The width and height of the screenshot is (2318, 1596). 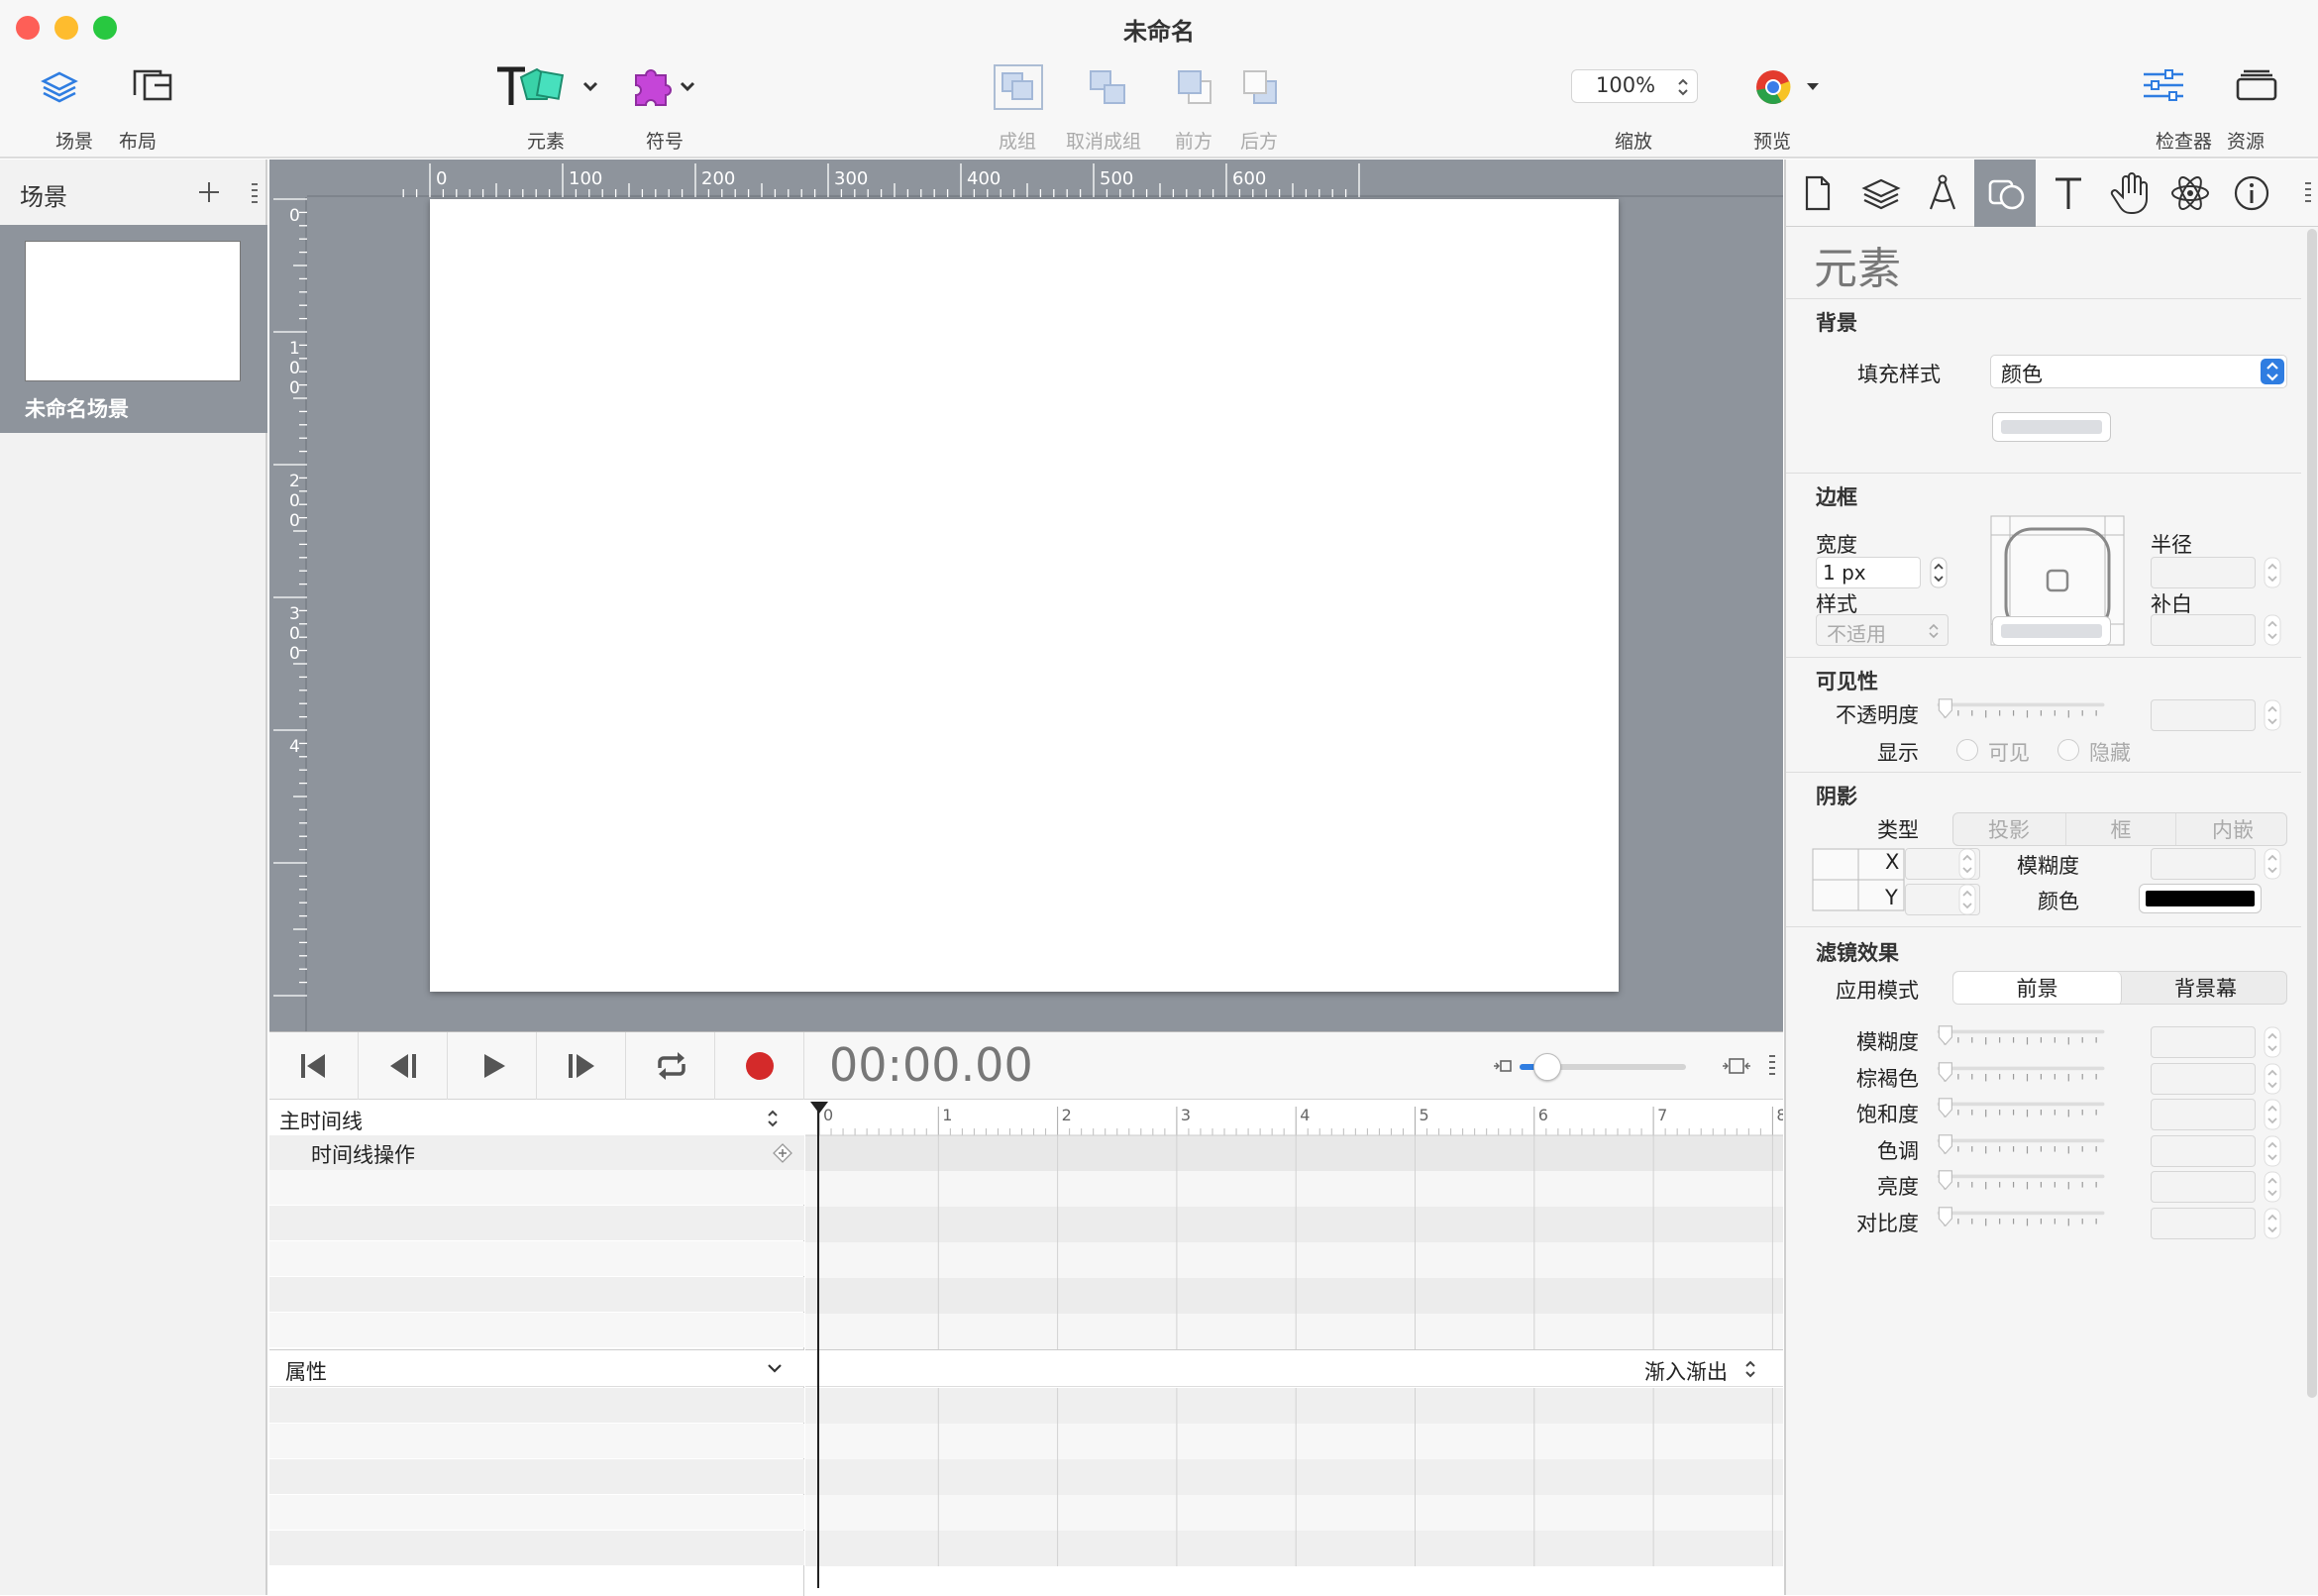 What do you see at coordinates (666, 88) in the screenshot?
I see `symbols-toolbar-button` at bounding box center [666, 88].